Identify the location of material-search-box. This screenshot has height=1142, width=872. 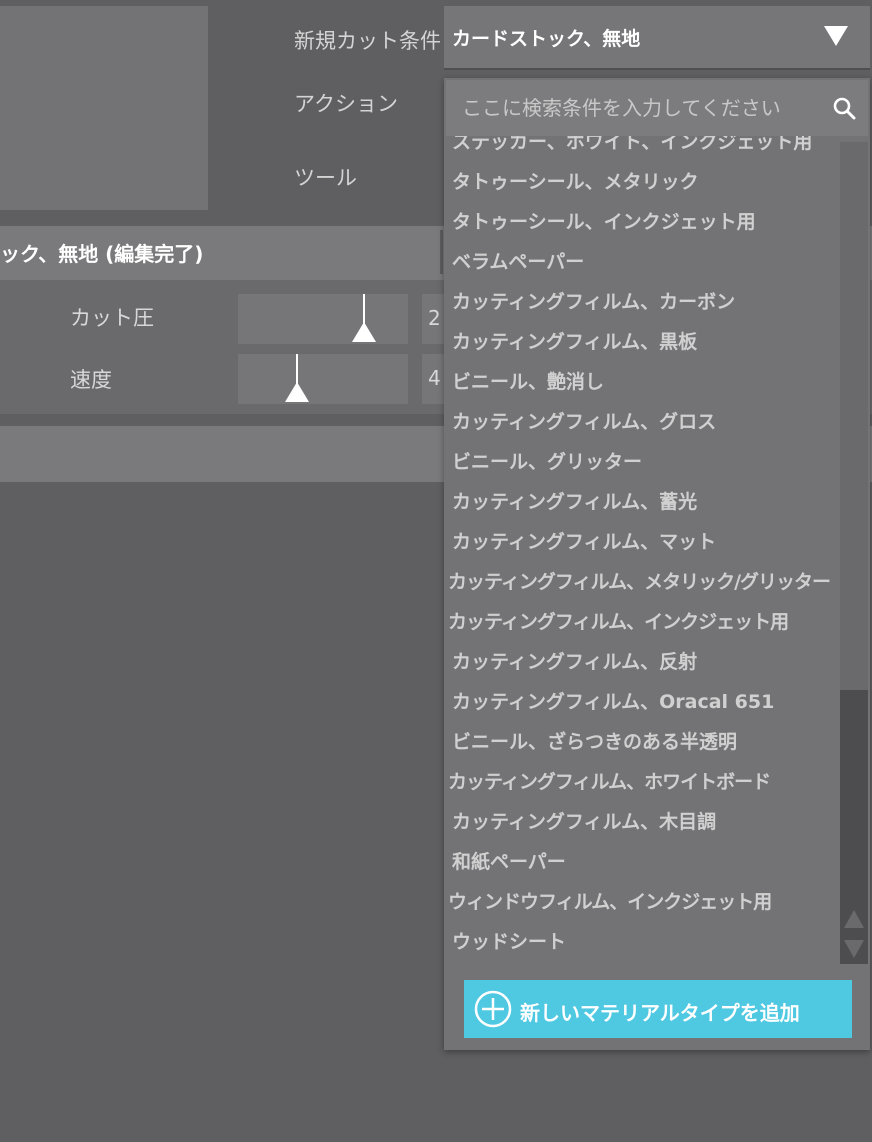
(657, 108).